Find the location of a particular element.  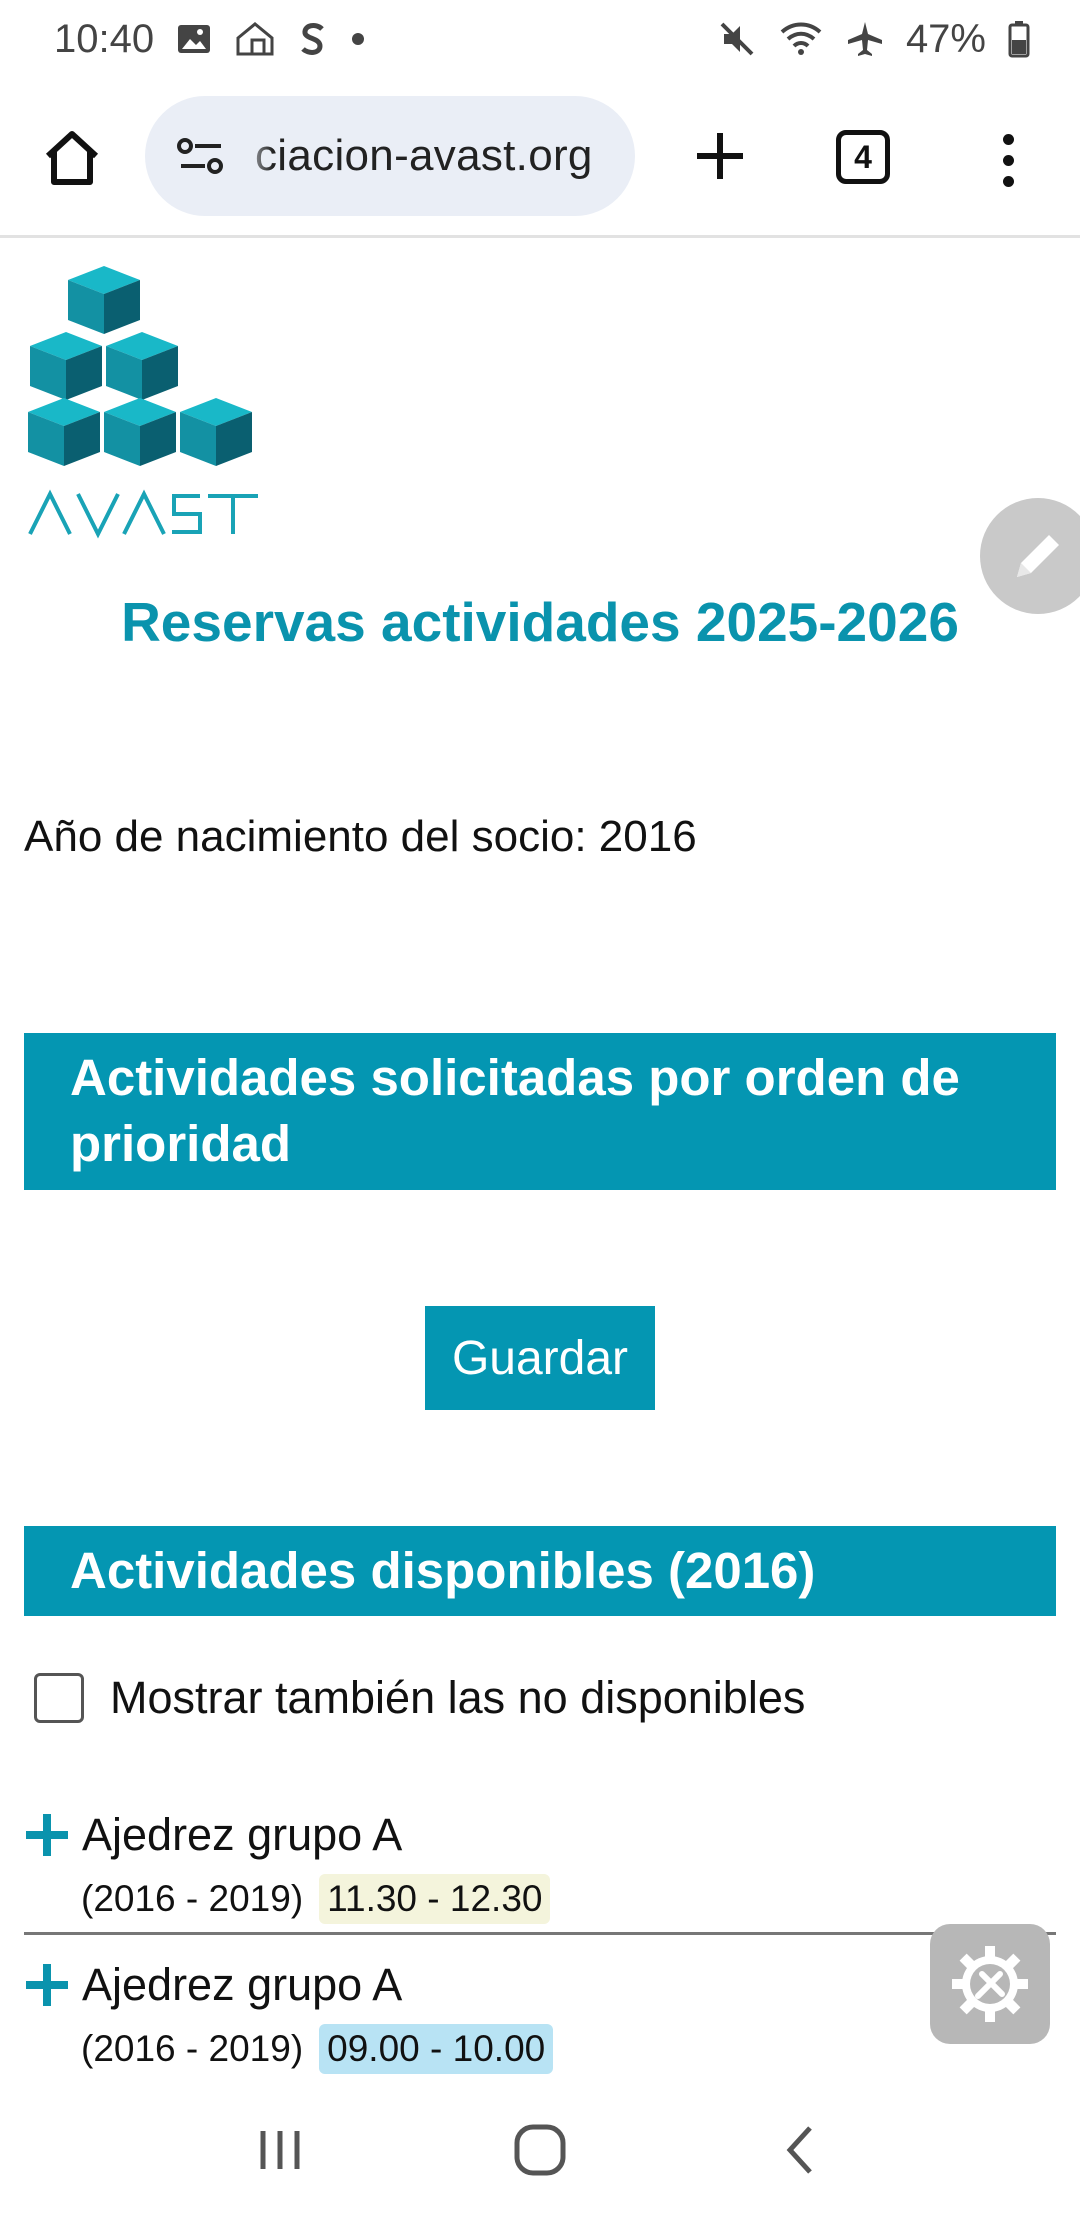

recents-button is located at coordinates (280, 2150).